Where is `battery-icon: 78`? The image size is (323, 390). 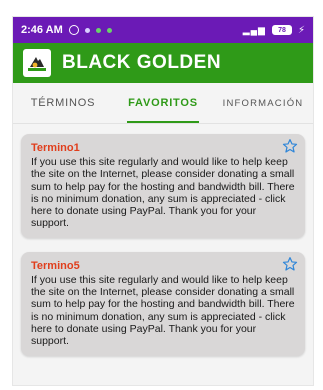
battery-icon: 78 is located at coordinates (281, 30).